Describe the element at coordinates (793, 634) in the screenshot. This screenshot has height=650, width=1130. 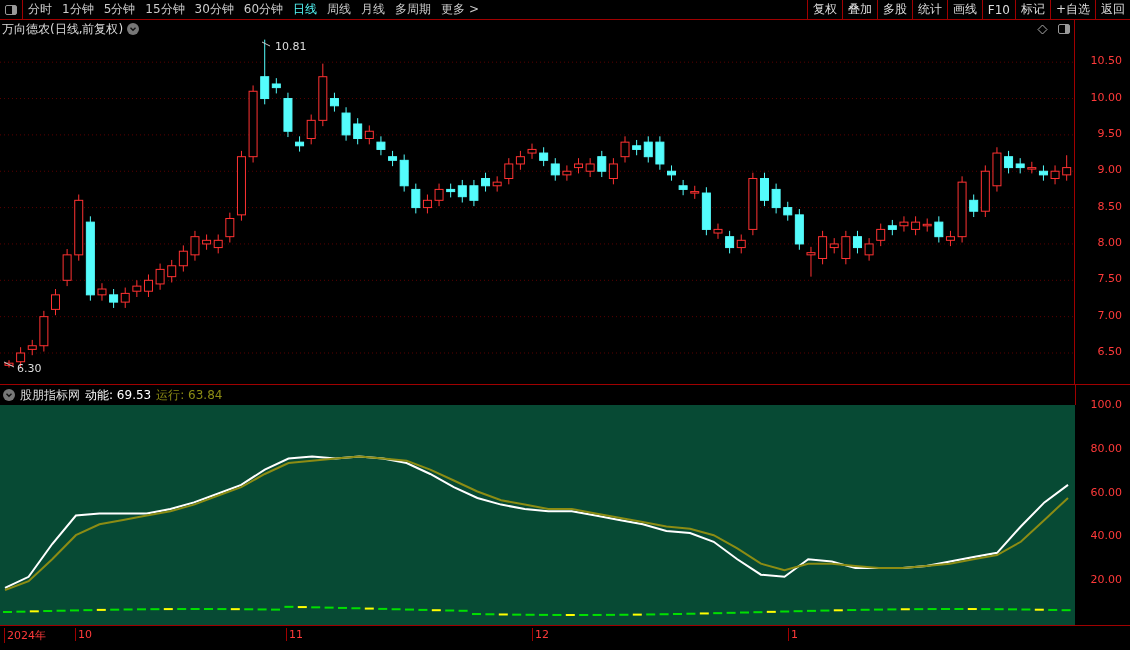
I see `date-label: 1` at that location.